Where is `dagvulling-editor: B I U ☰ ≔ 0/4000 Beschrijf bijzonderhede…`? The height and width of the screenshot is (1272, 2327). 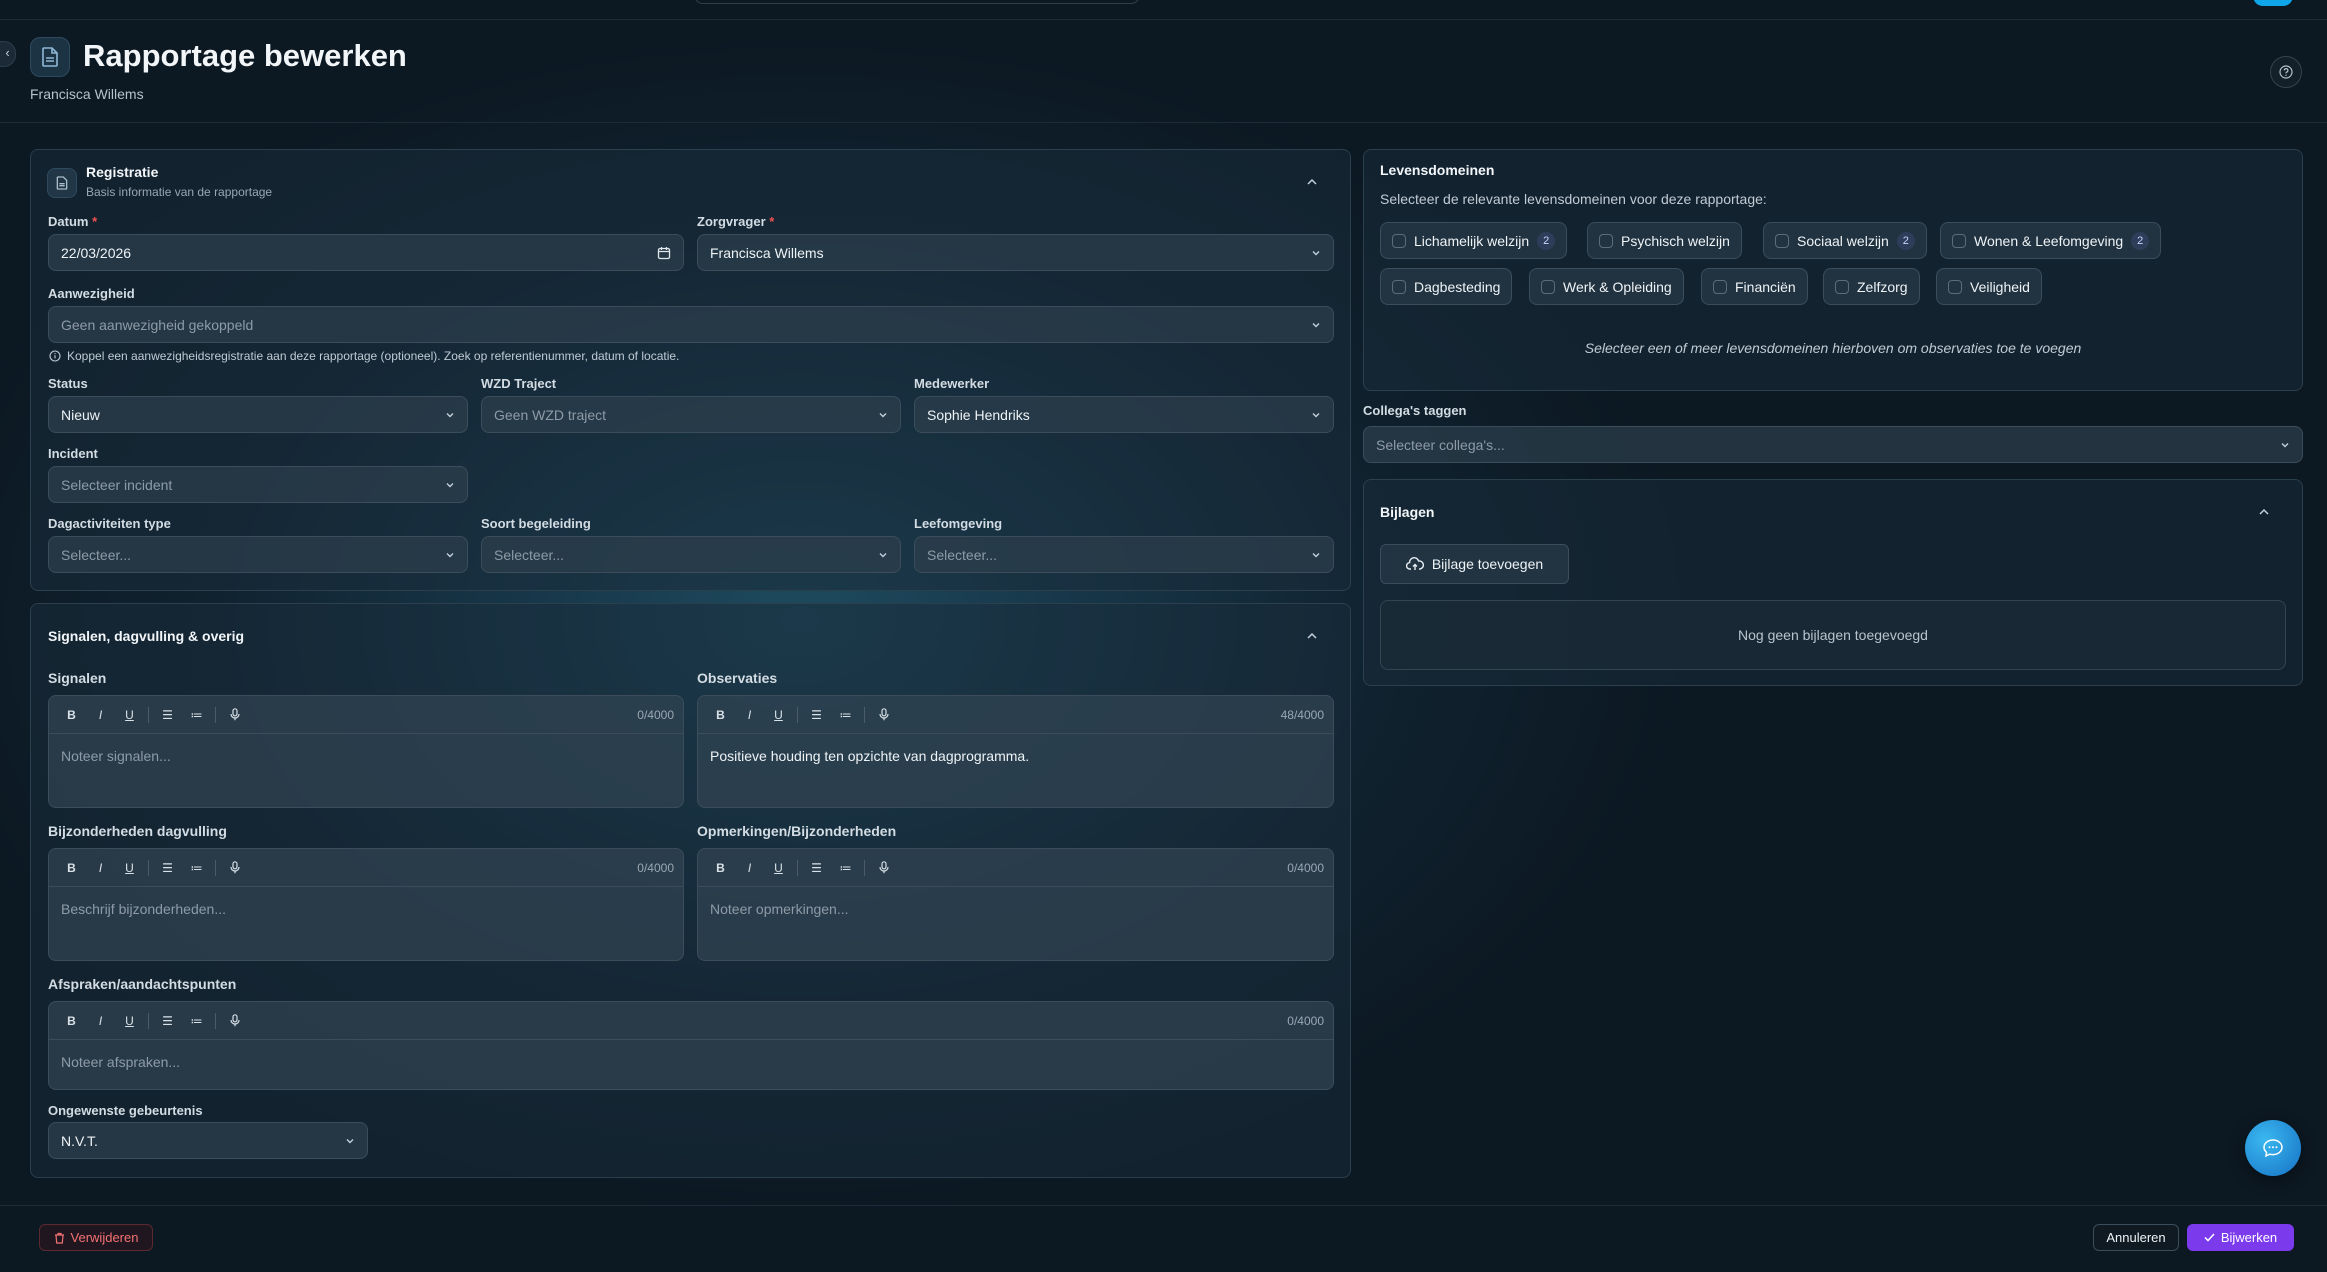
dagvulling-editor: B I U ☰ ≔ 0/4000 Beschrijf bijzonderhede… is located at coordinates (366, 904).